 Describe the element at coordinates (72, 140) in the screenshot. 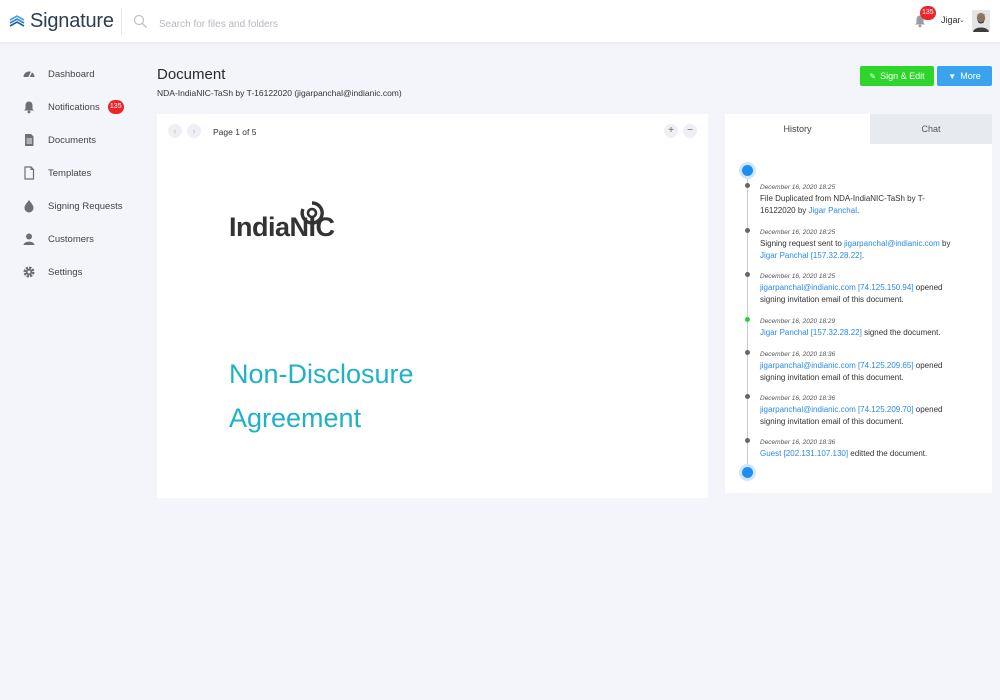

I see `sidebar-item-label: Documents` at that location.